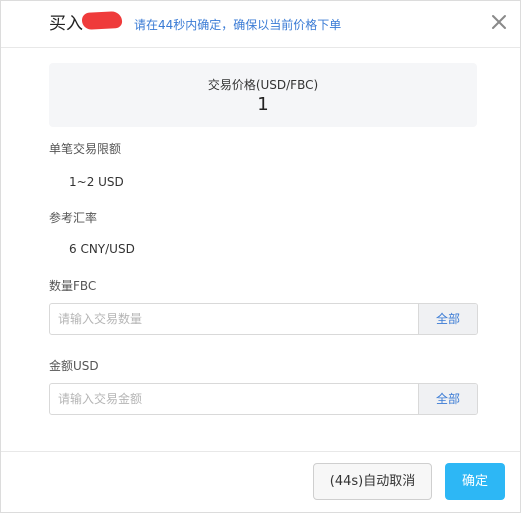  What do you see at coordinates (74, 366) in the screenshot?
I see `amount-label: 金额USD` at bounding box center [74, 366].